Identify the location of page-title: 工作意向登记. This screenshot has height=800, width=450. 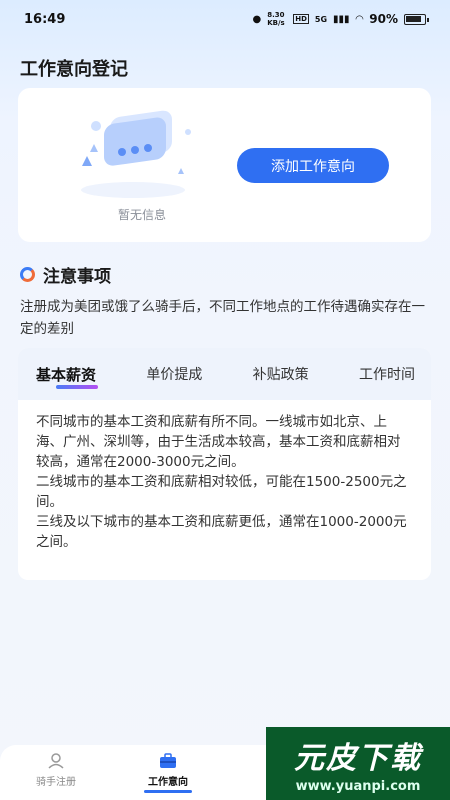
(74, 69).